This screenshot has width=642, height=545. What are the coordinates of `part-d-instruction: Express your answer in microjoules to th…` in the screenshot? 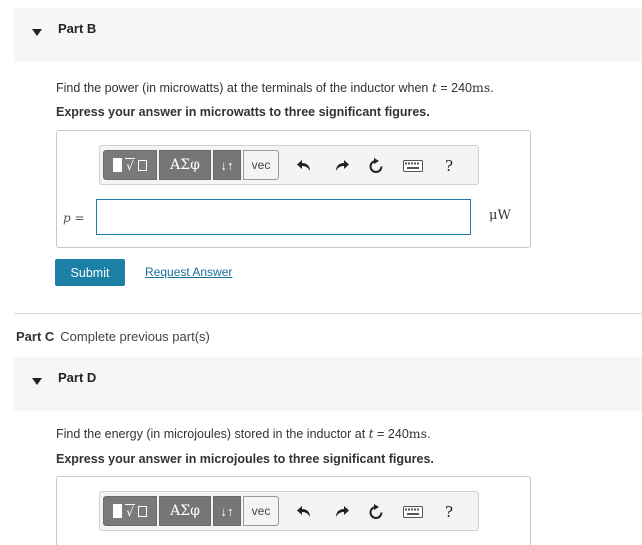 It's located at (245, 459).